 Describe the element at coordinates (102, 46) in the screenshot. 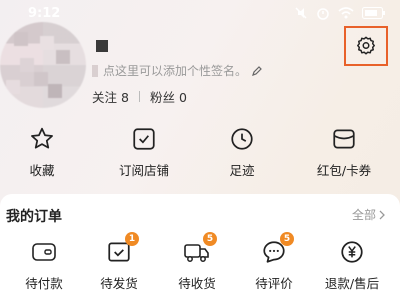

I see `username-redacted` at that location.